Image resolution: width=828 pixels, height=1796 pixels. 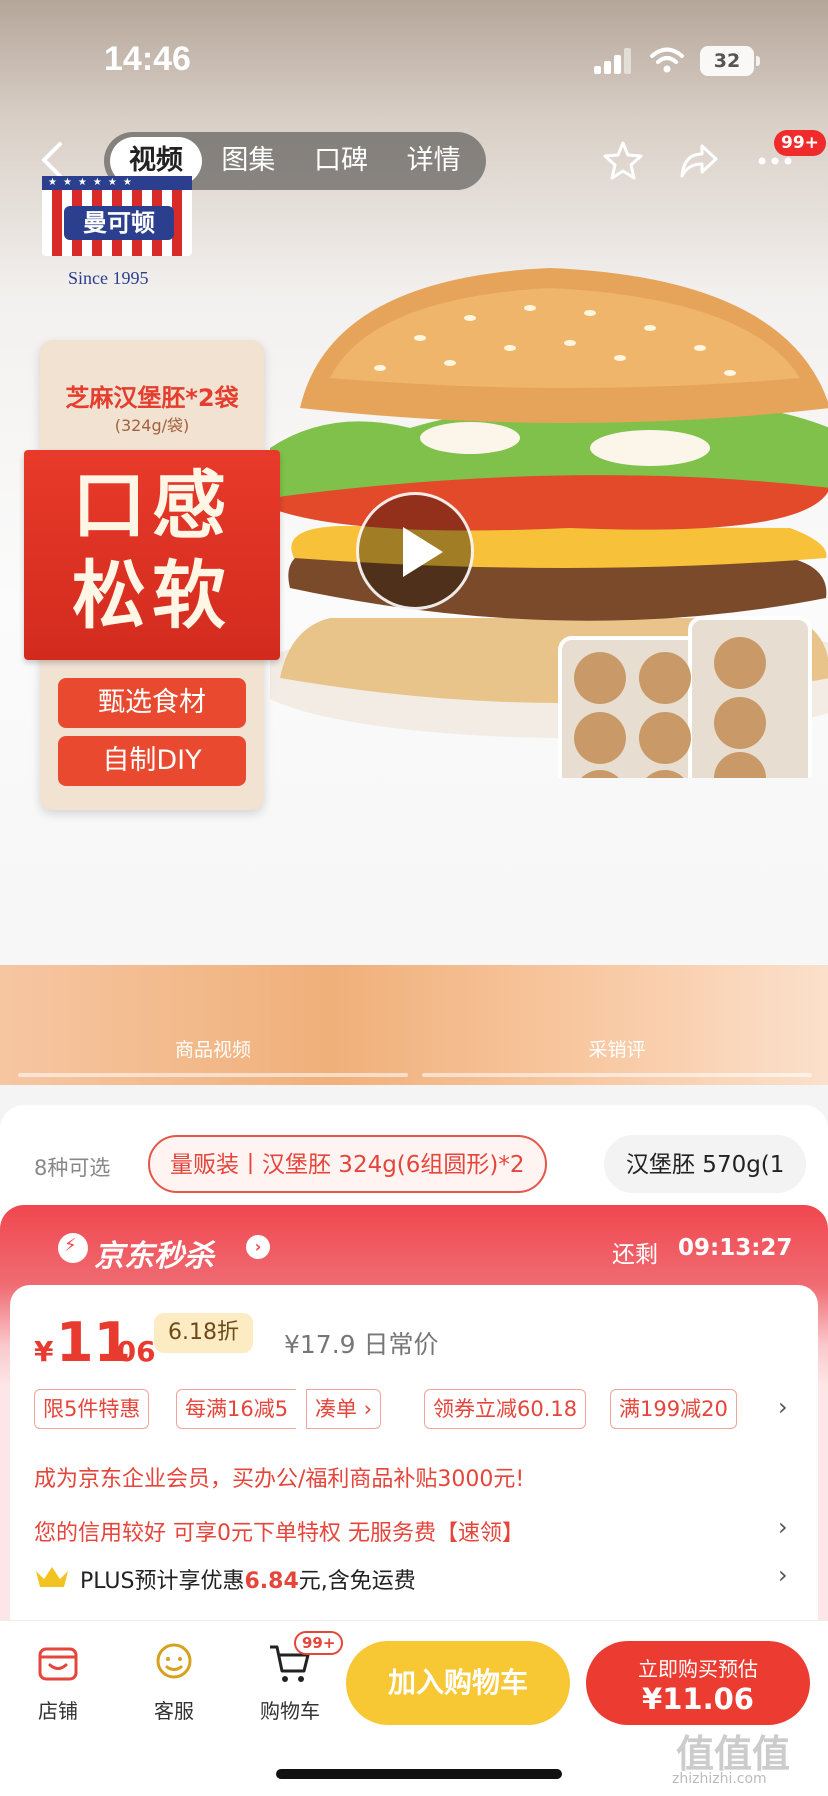 What do you see at coordinates (52, 1577) in the screenshot?
I see `plus-crown-icon` at bounding box center [52, 1577].